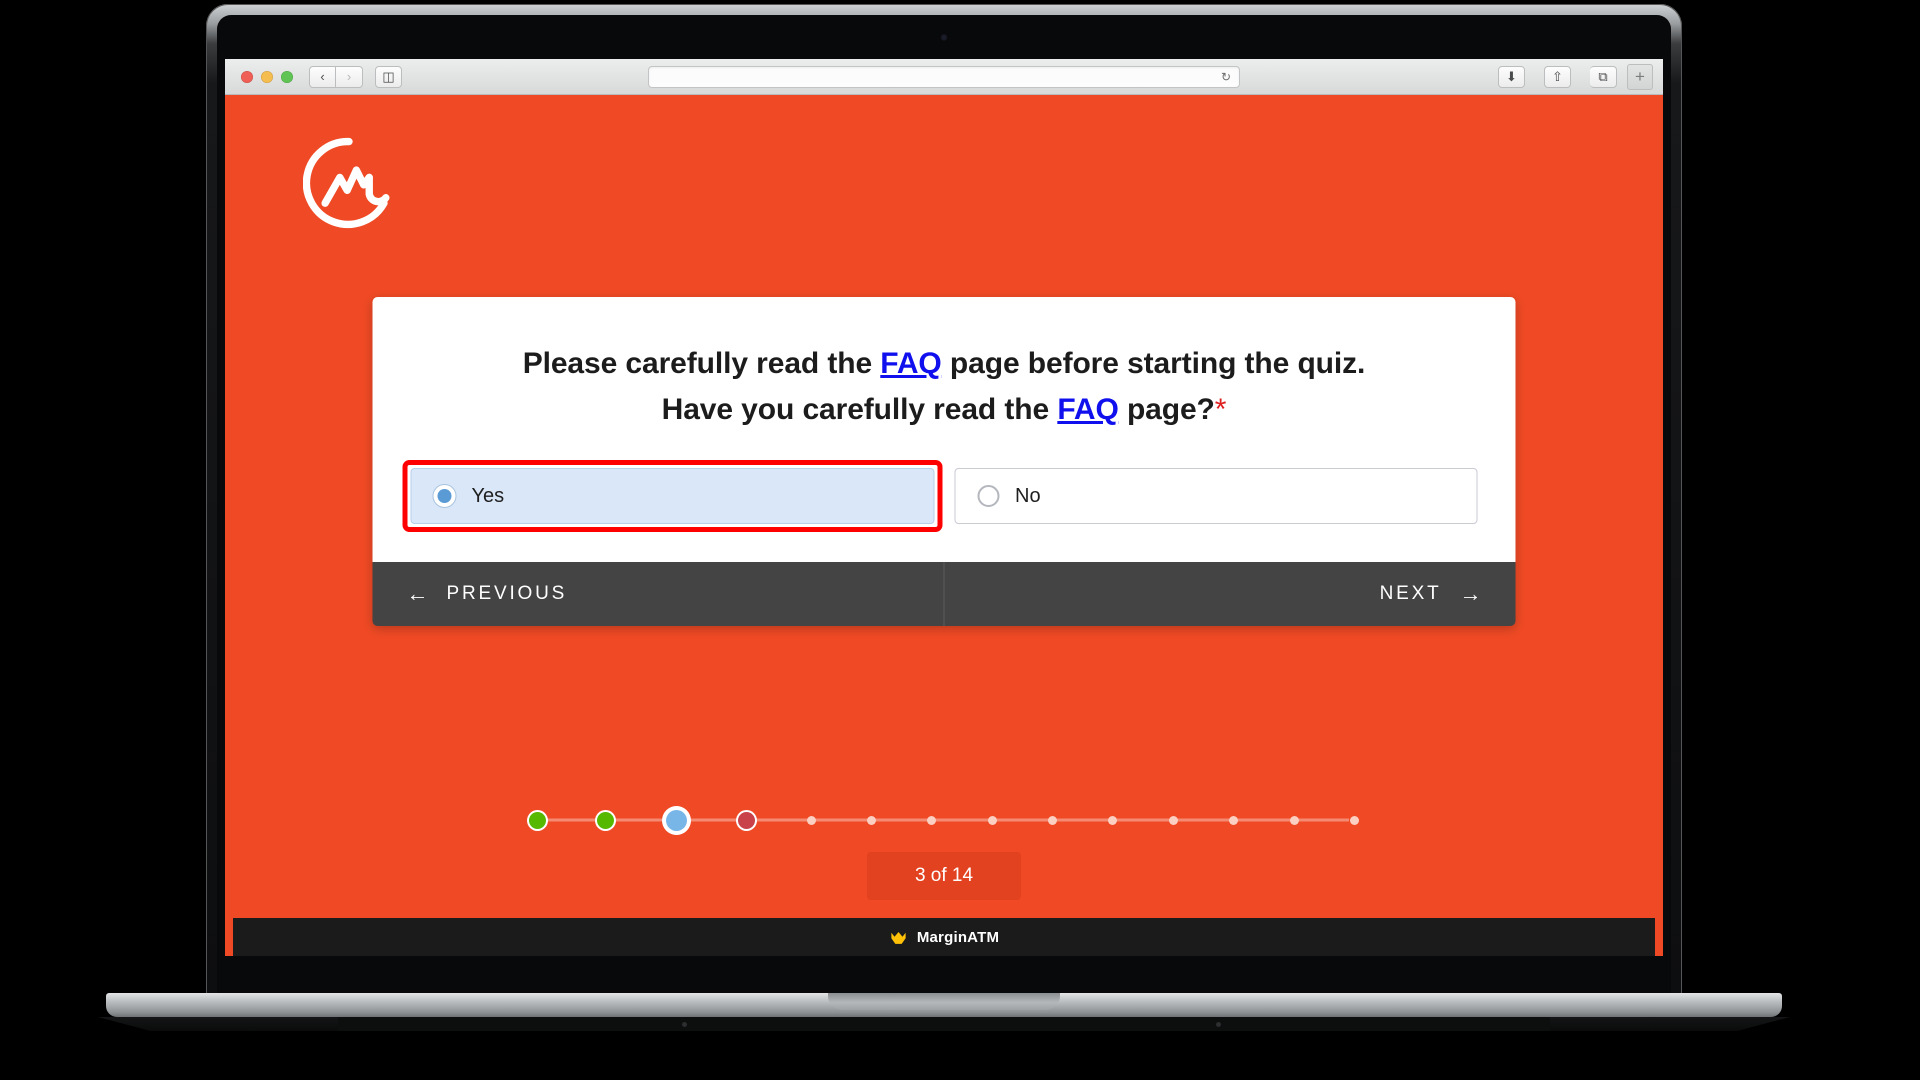  What do you see at coordinates (944, 1024) in the screenshot?
I see `laptop-foot-bar` at bounding box center [944, 1024].